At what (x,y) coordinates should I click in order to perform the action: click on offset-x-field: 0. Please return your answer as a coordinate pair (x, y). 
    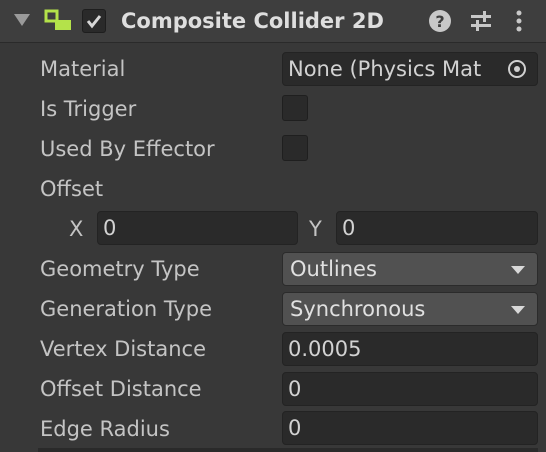
    Looking at the image, I should click on (197, 228).